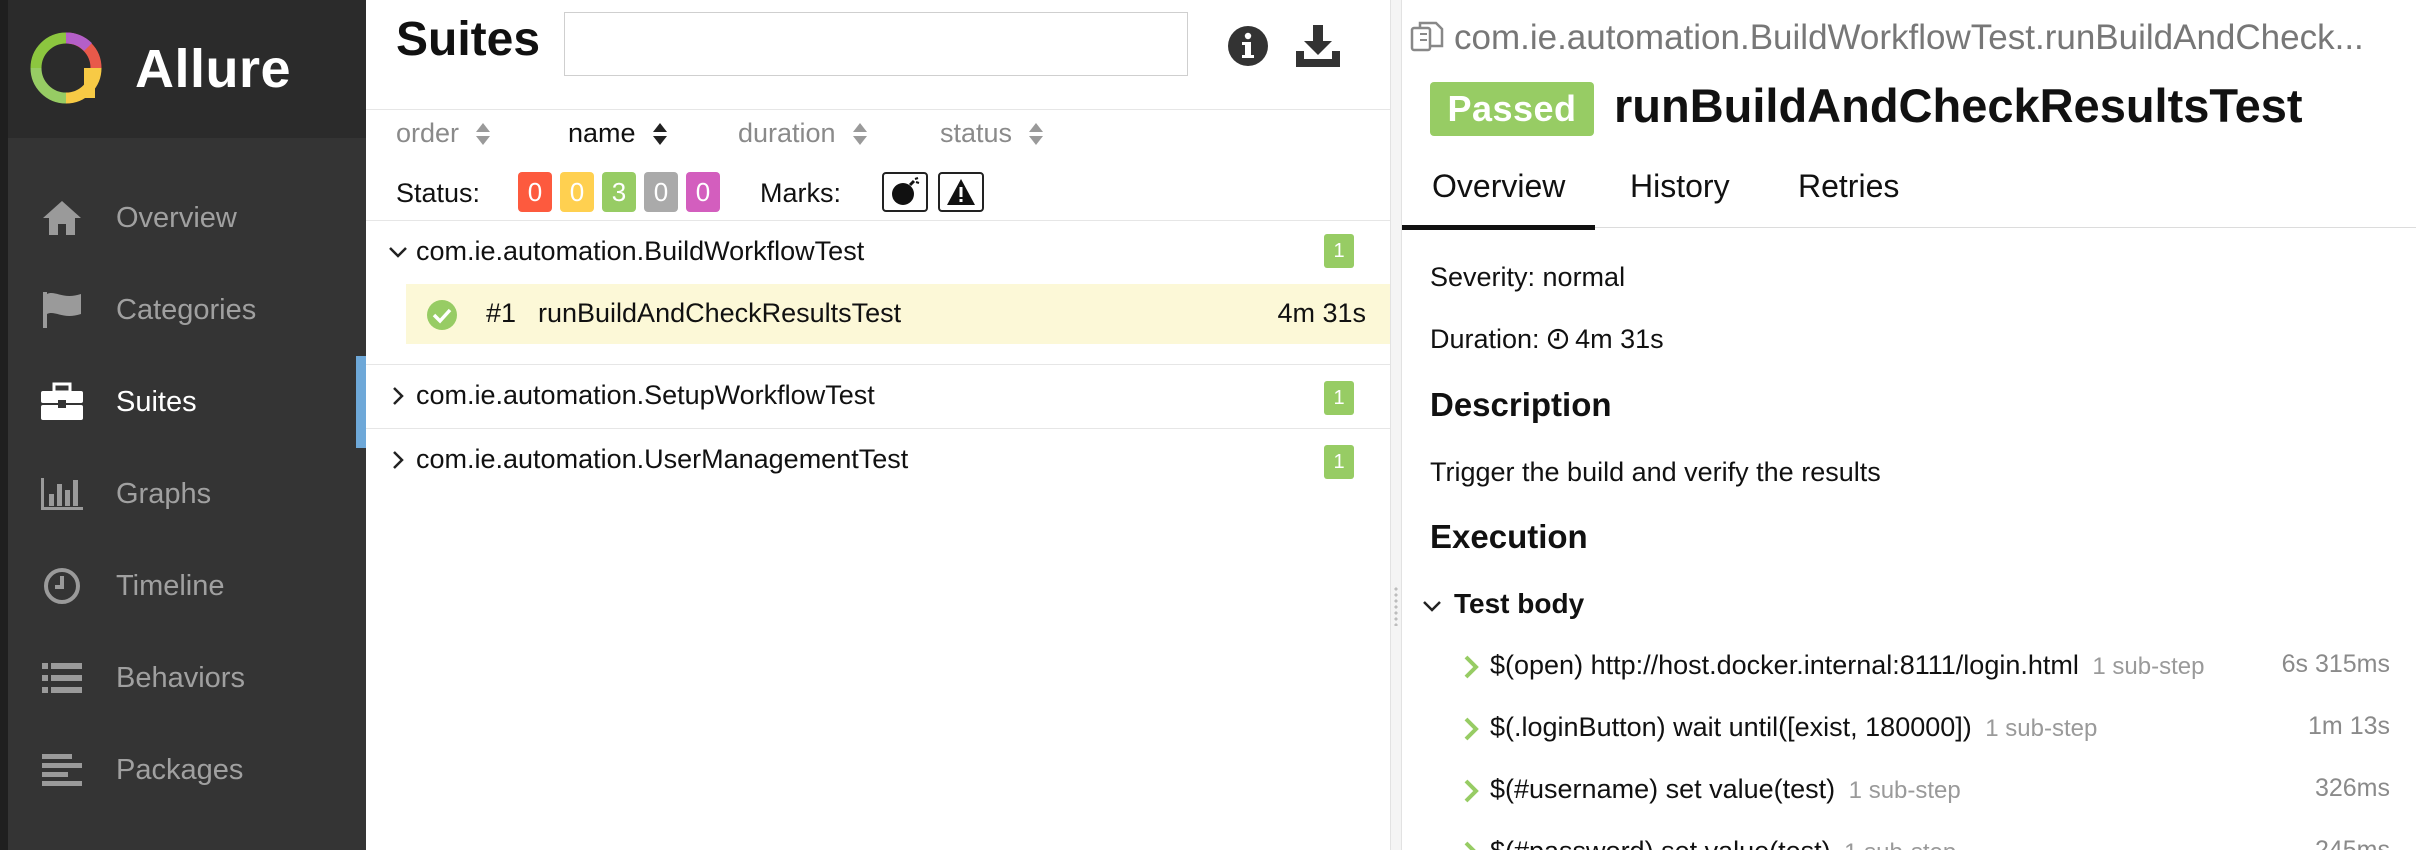 The width and height of the screenshot is (2416, 850). Describe the element at coordinates (905, 192) in the screenshot. I see `flaky-mark-button` at that location.